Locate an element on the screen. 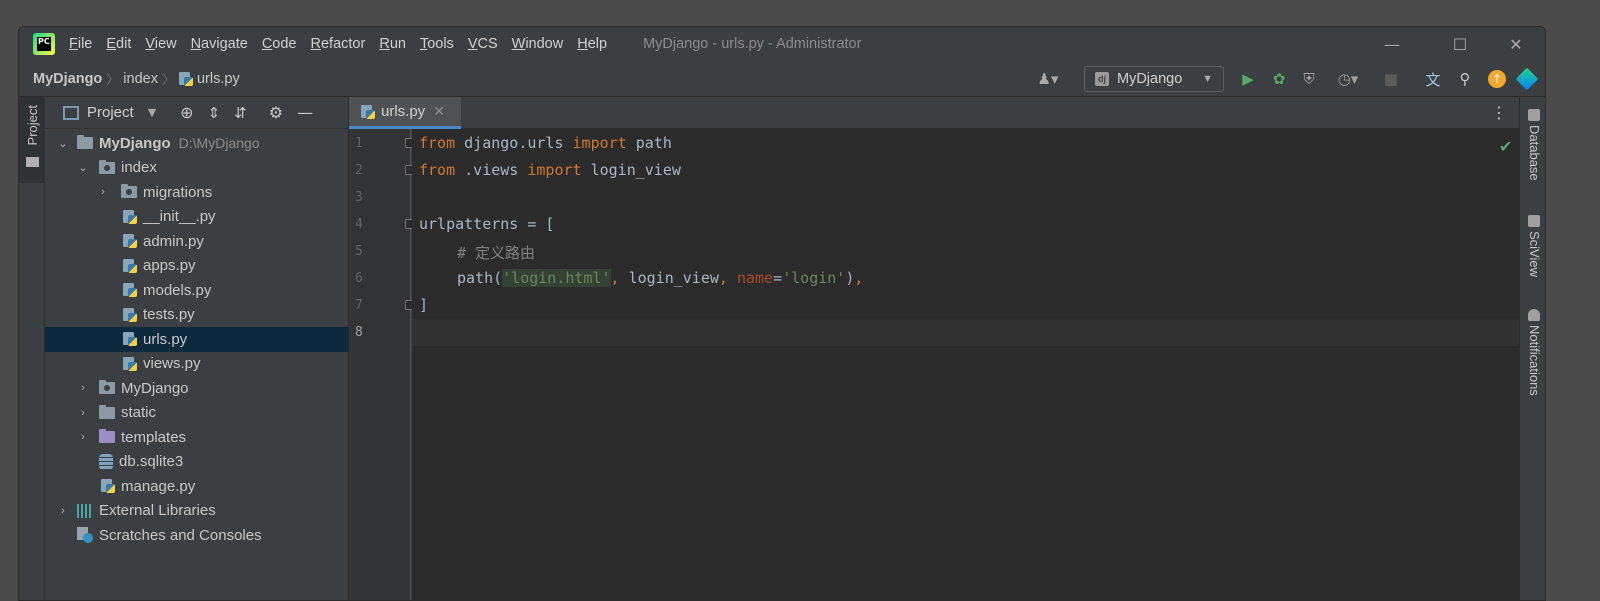 The height and width of the screenshot is (601, 1600). tree-item-manage: manage.py is located at coordinates (197, 486).